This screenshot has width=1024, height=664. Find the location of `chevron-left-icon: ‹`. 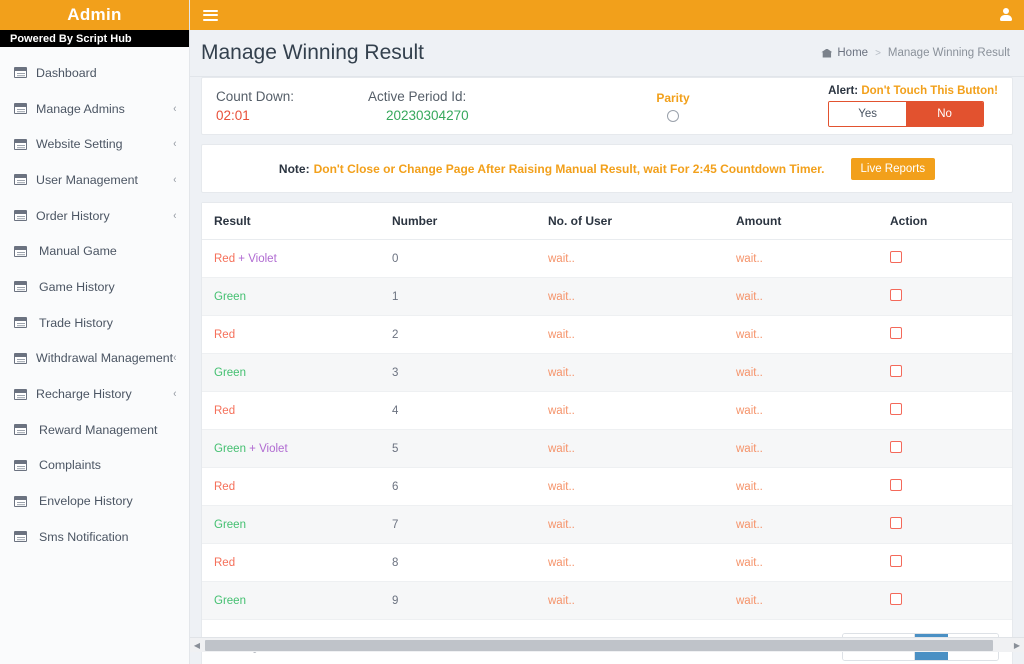

chevron-left-icon: ‹ is located at coordinates (175, 108).